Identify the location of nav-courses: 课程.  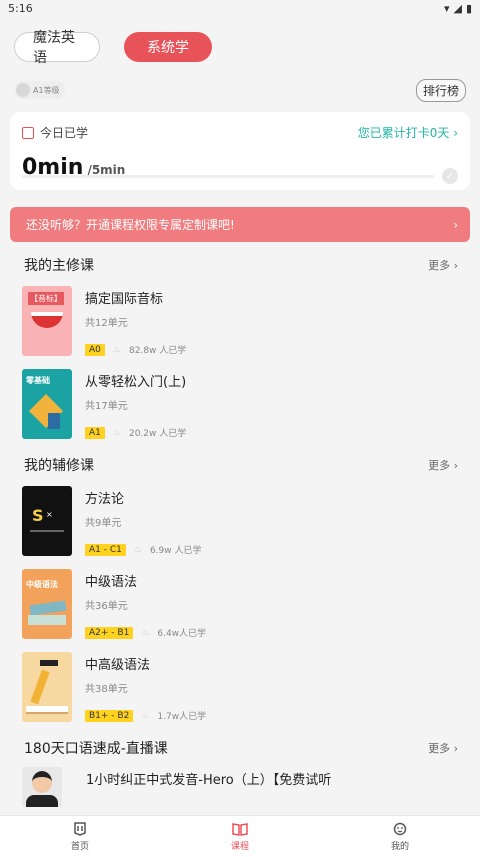
(240, 836).